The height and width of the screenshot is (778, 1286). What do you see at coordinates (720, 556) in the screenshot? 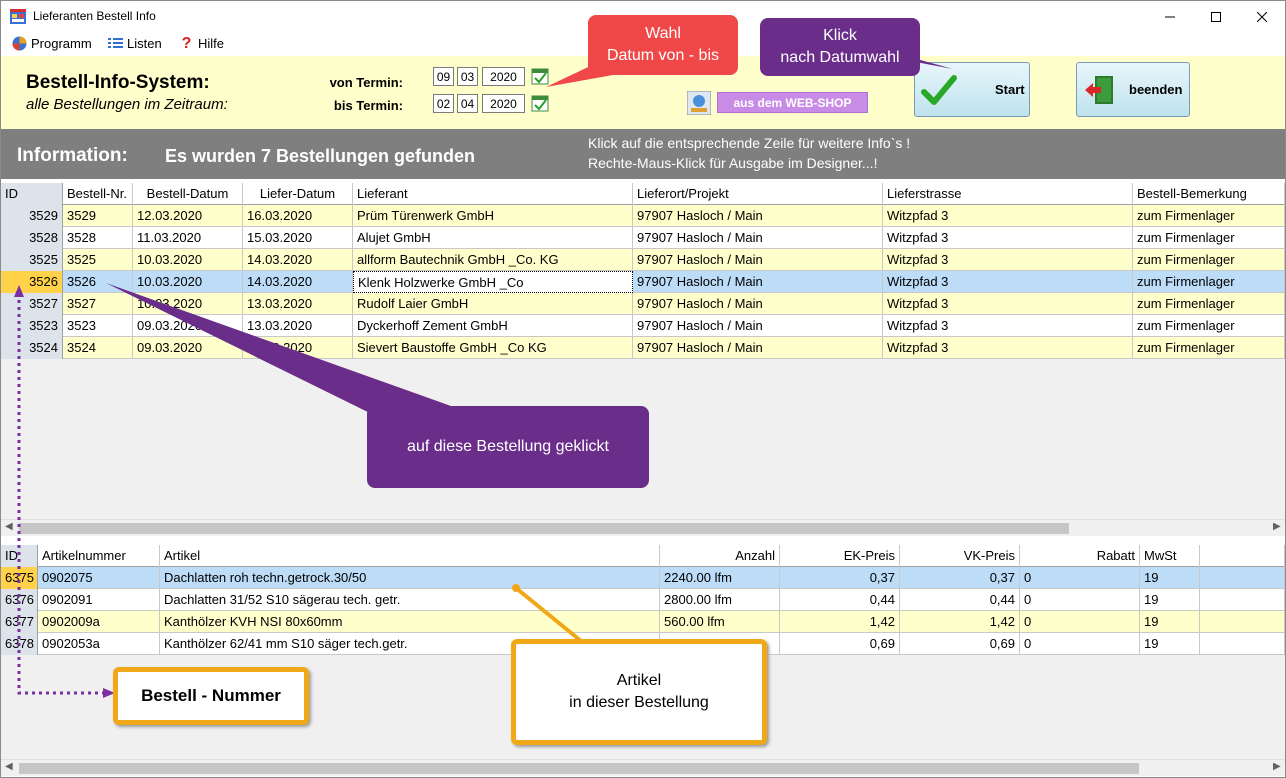
I see `column-header: Anzahl` at bounding box center [720, 556].